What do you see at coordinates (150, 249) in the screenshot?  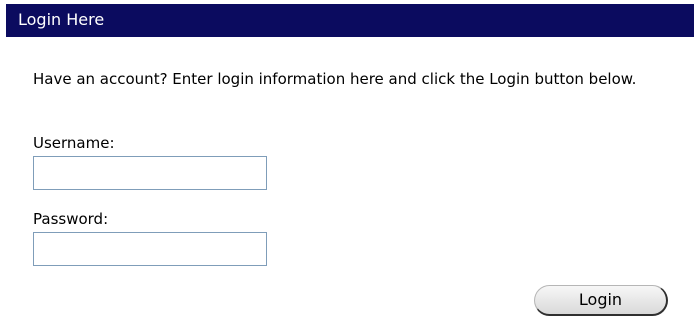 I see `password-input` at bounding box center [150, 249].